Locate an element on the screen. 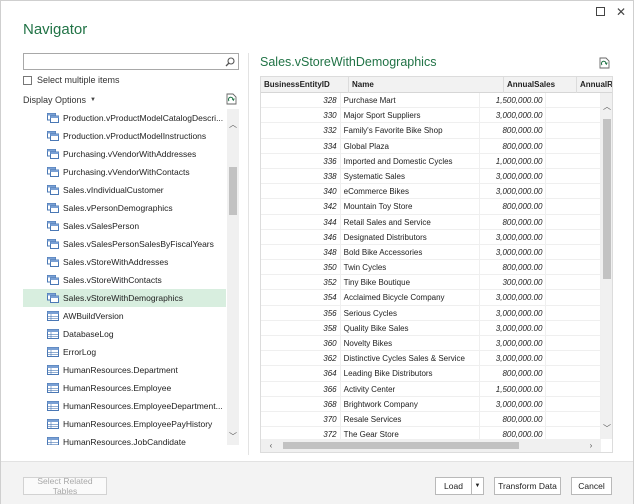 The width and height of the screenshot is (634, 504). tree-item-label: AWBuildVersion is located at coordinates (93, 316).